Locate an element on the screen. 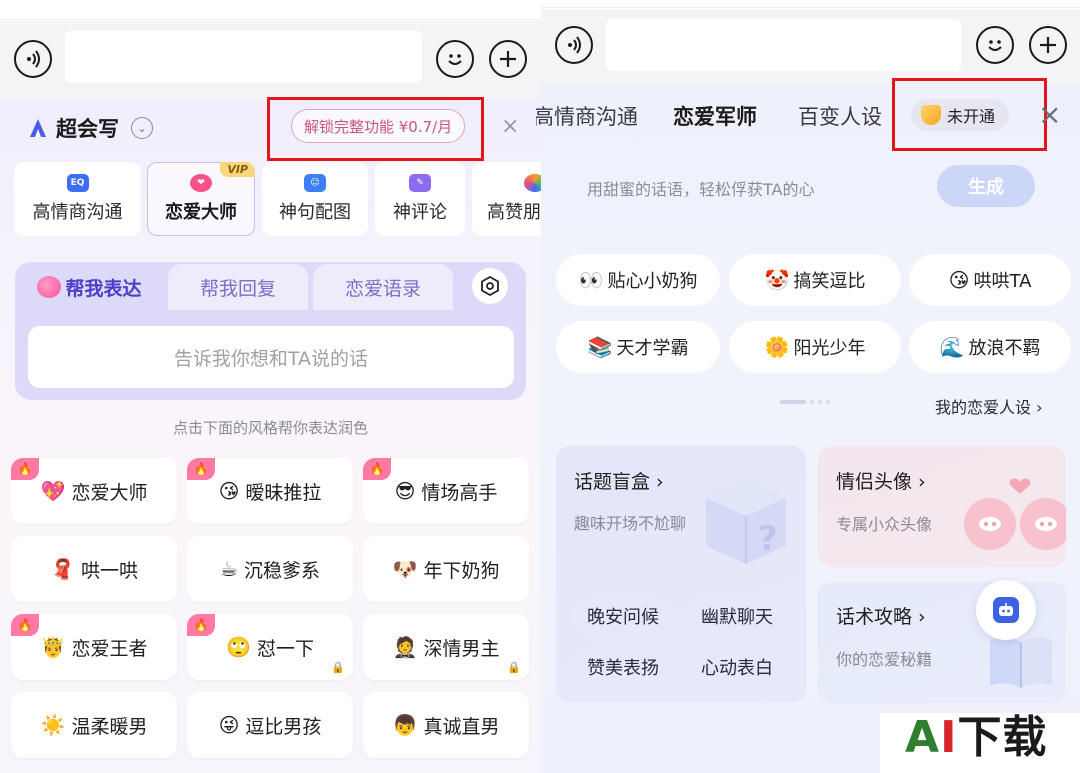 Image resolution: width=1080 pixels, height=773 pixels. style-dating-pro-button: 🔥 😎 情场高手 is located at coordinates (446, 491).